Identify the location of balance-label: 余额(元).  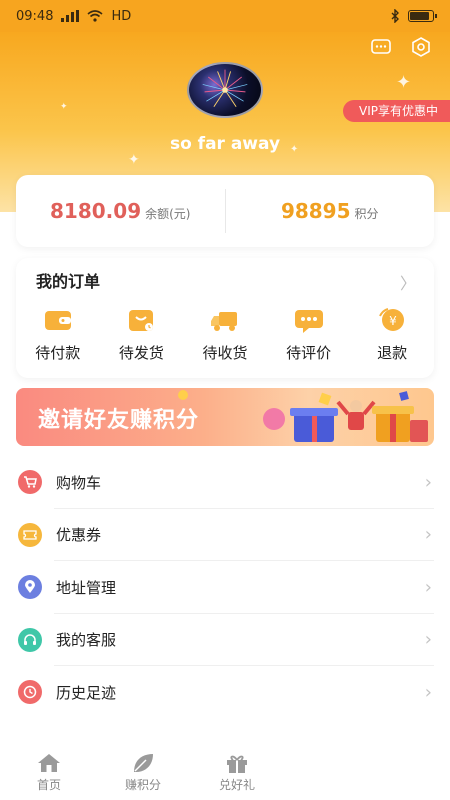
(168, 214).